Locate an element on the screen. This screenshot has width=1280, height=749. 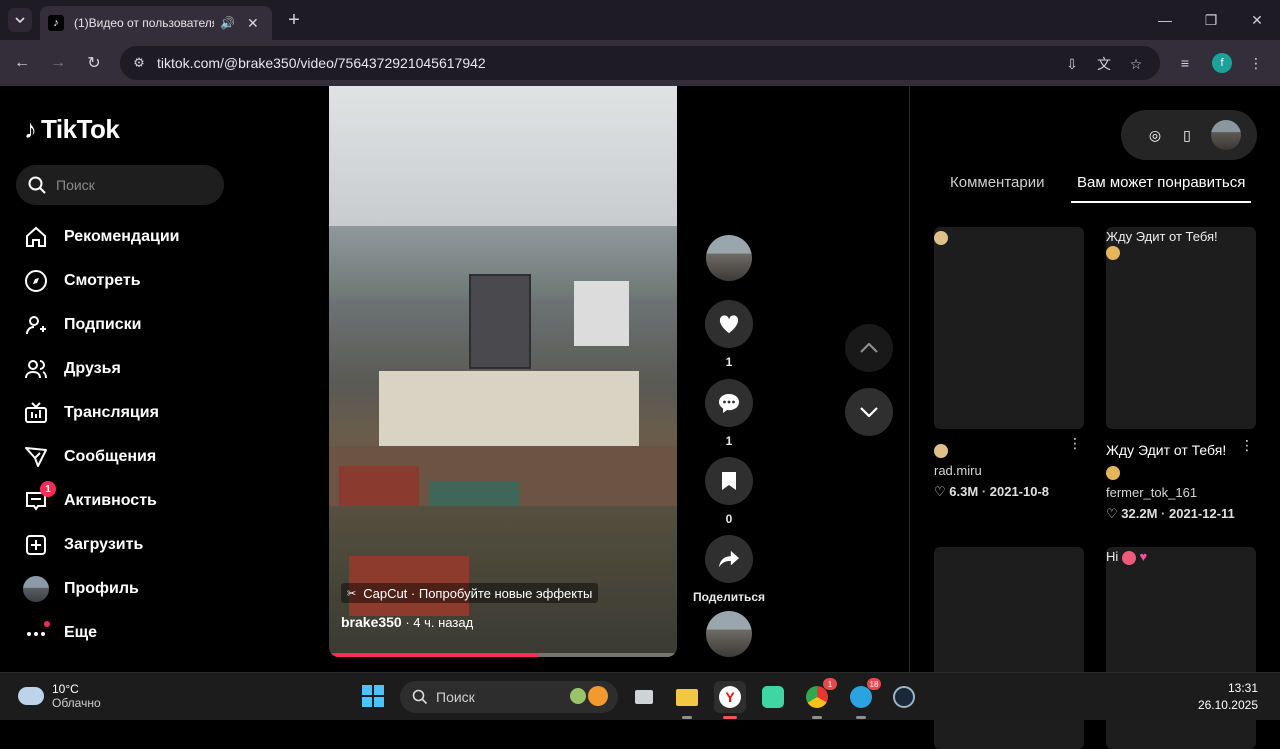
back-button: ← is located at coordinates (22, 63).